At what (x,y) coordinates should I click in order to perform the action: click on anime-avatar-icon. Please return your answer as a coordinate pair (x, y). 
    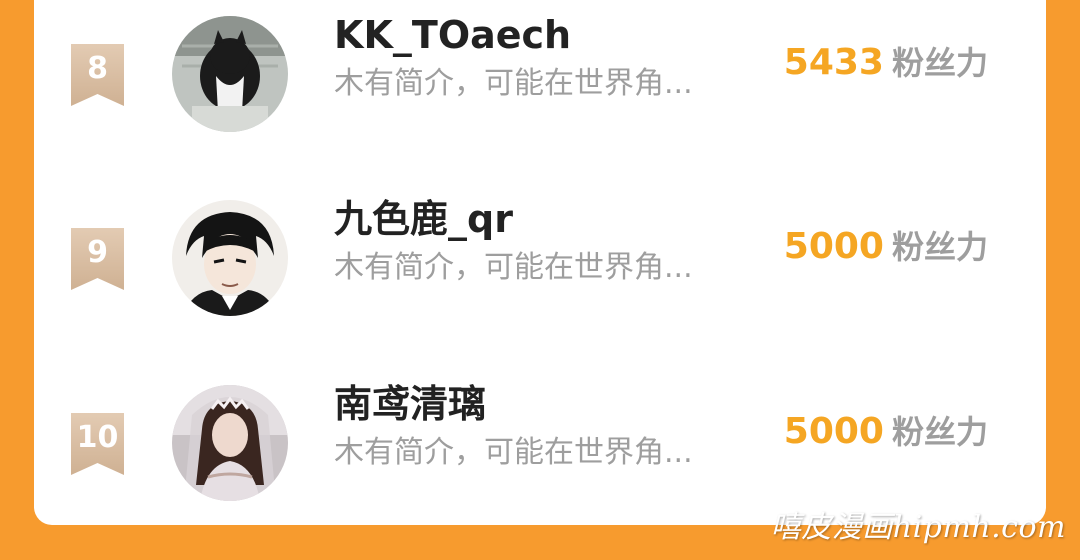
    Looking at the image, I should click on (230, 258).